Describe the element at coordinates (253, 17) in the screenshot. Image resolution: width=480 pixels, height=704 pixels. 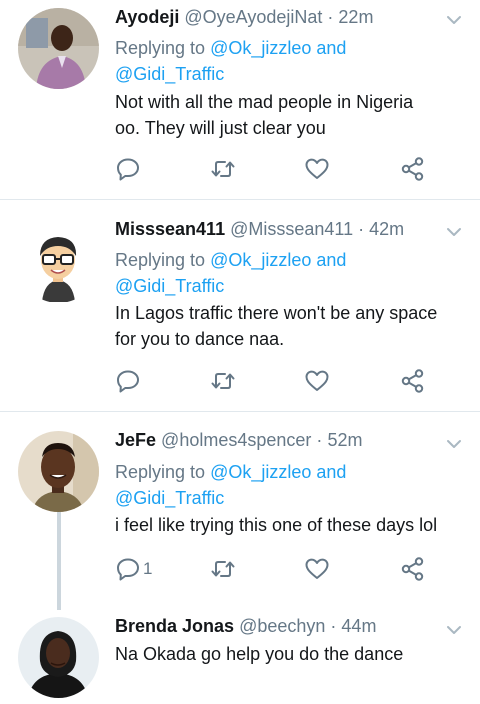
I see `username: @OyeAyodejiNat` at that location.